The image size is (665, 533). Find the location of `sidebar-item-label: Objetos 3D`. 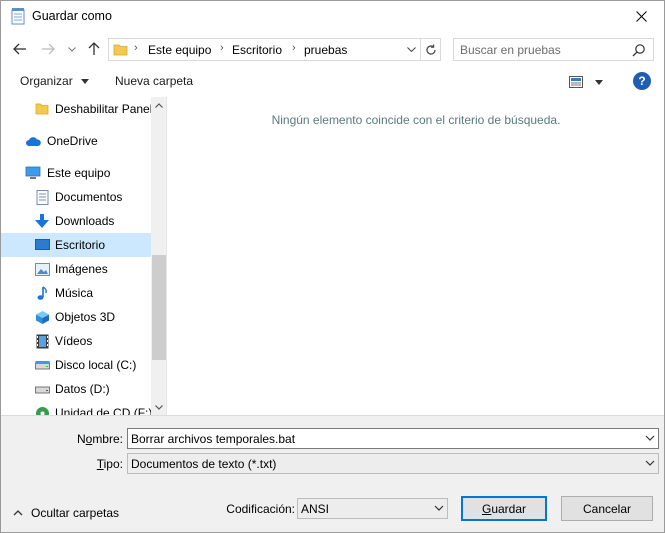

sidebar-item-label: Objetos 3D is located at coordinates (85, 317).